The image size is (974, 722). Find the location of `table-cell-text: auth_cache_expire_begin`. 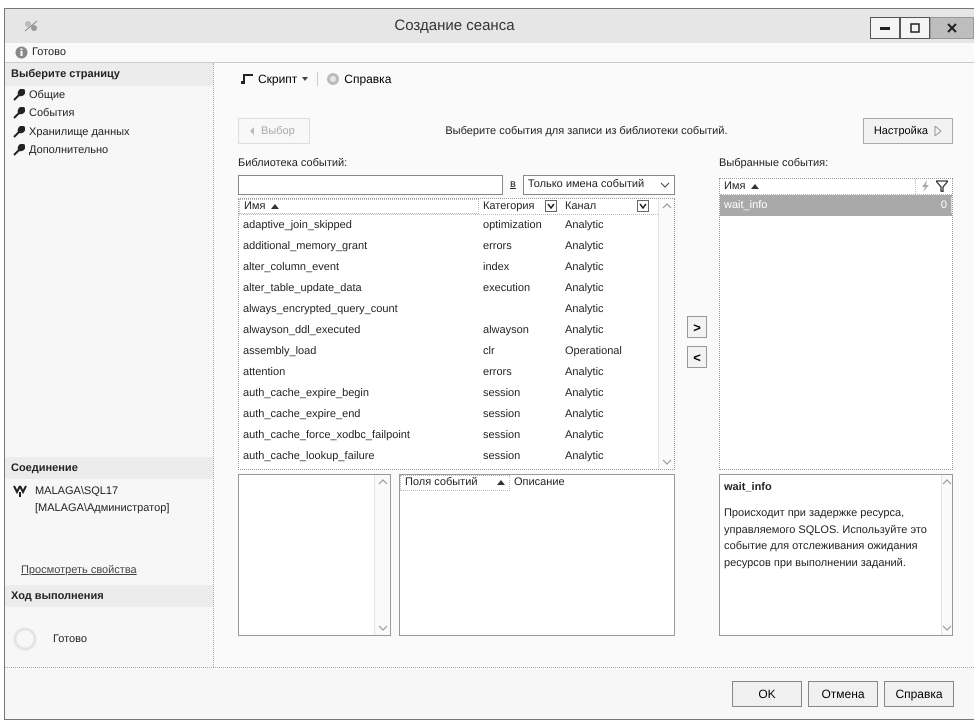

table-cell-text: auth_cache_expire_begin is located at coordinates (306, 393).